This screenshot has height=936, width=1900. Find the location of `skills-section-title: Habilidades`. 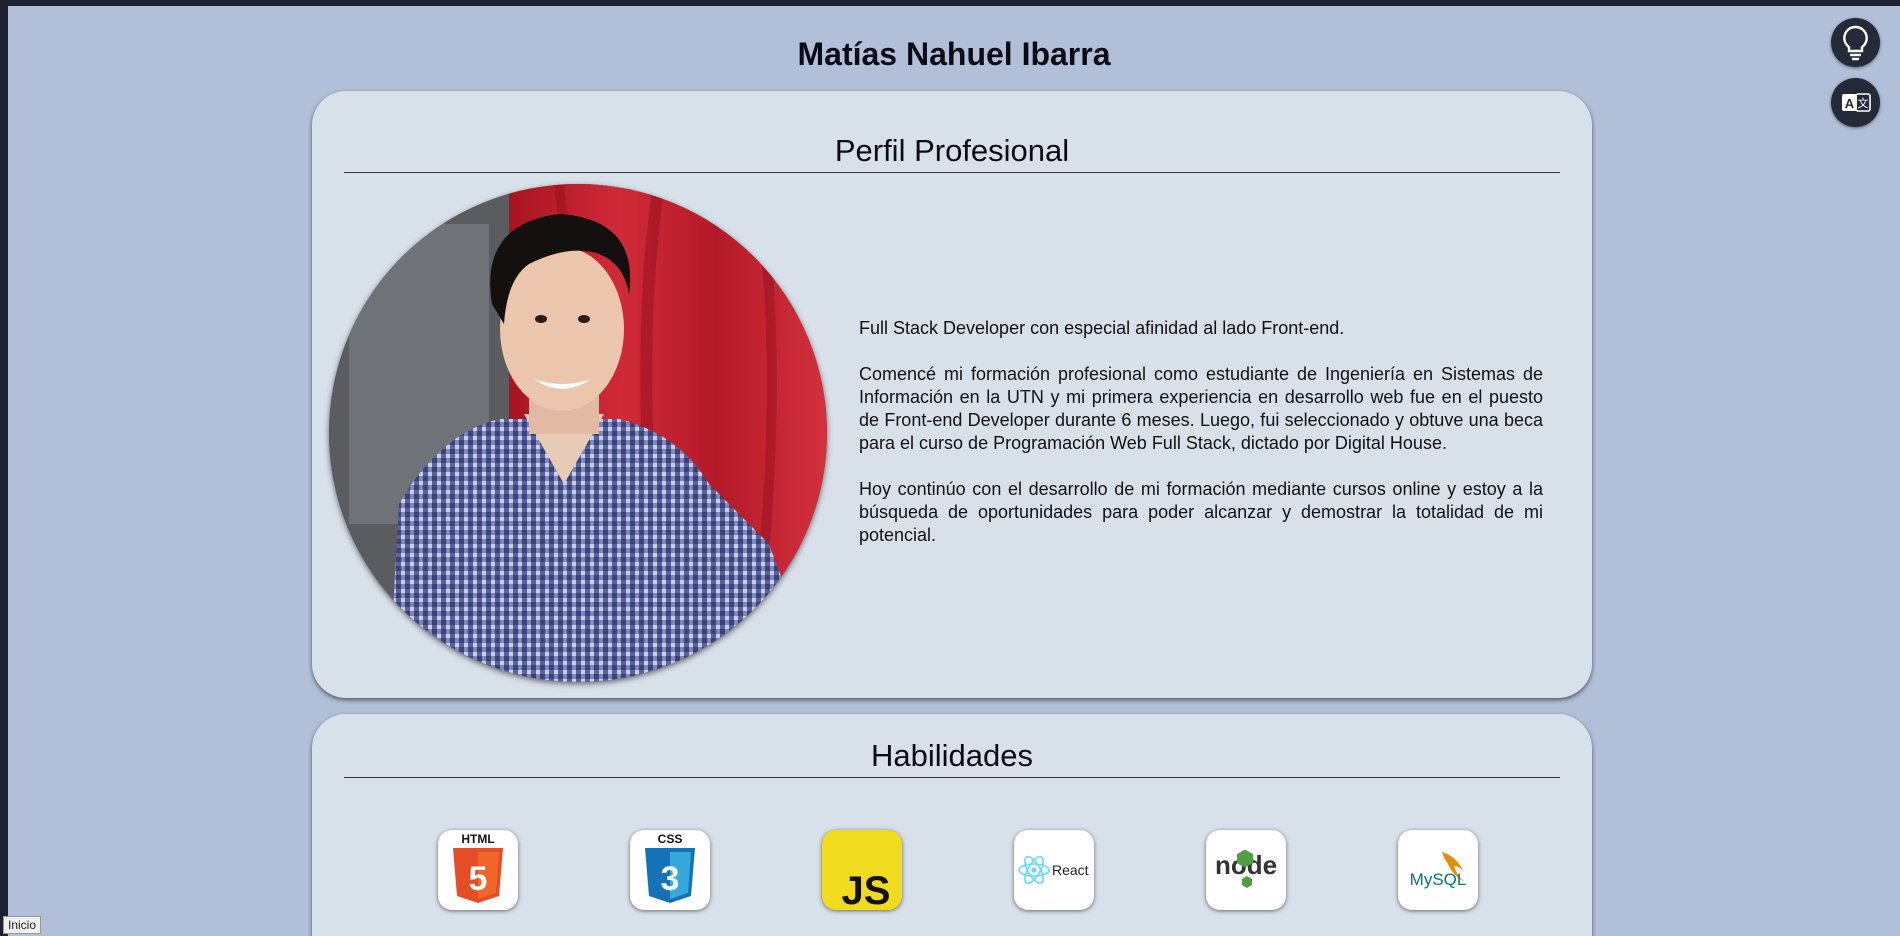

skills-section-title: Habilidades is located at coordinates (952, 757).